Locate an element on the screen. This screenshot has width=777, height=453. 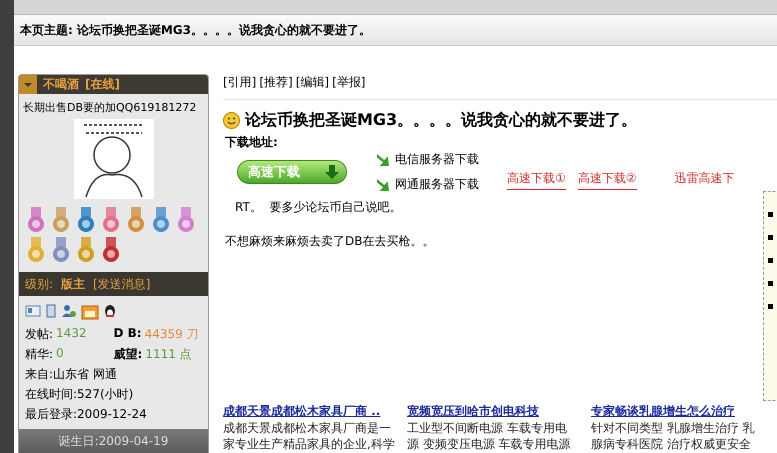
post-text: 不想麻烦来麻烦去卖了DB在去买枪。。 is located at coordinates (330, 241).